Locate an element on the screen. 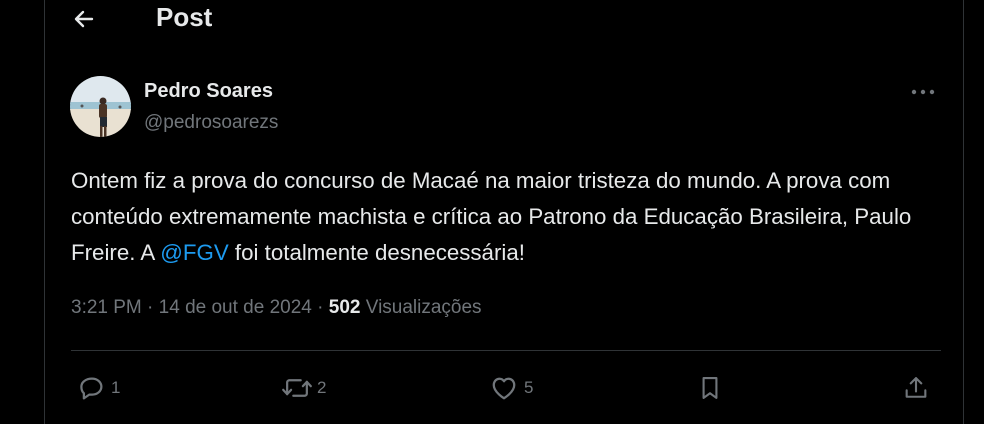 This screenshot has width=984, height=424. reply-icon is located at coordinates (91, 388).